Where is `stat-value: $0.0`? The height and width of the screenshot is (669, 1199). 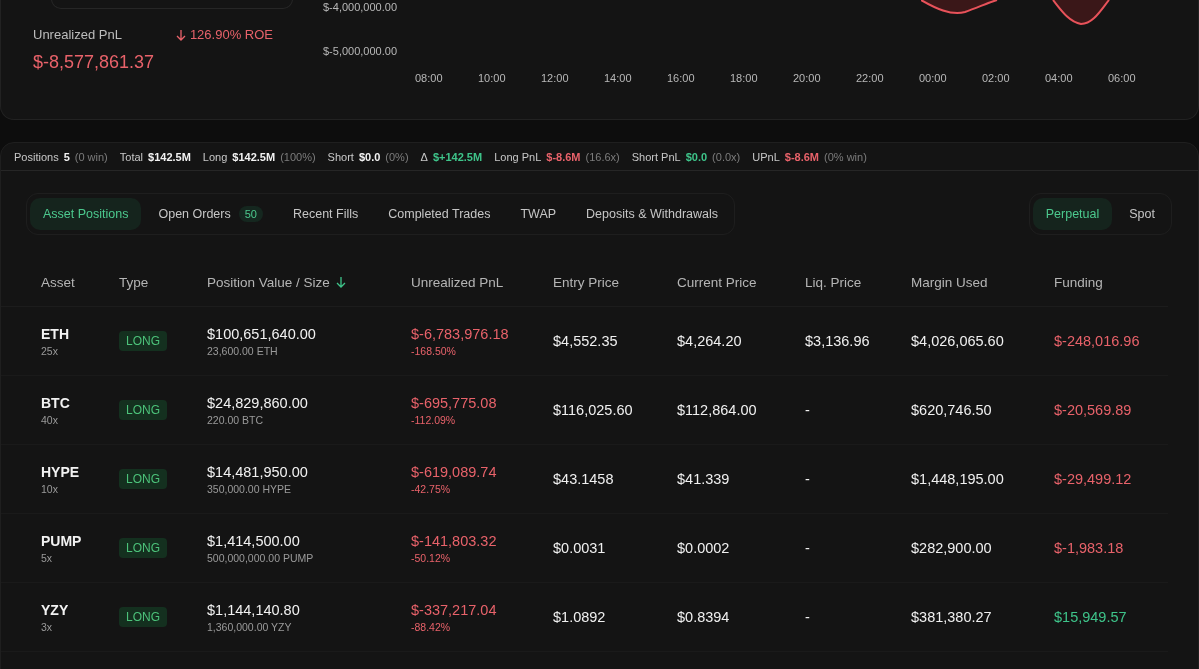 stat-value: $0.0 is located at coordinates (696, 157).